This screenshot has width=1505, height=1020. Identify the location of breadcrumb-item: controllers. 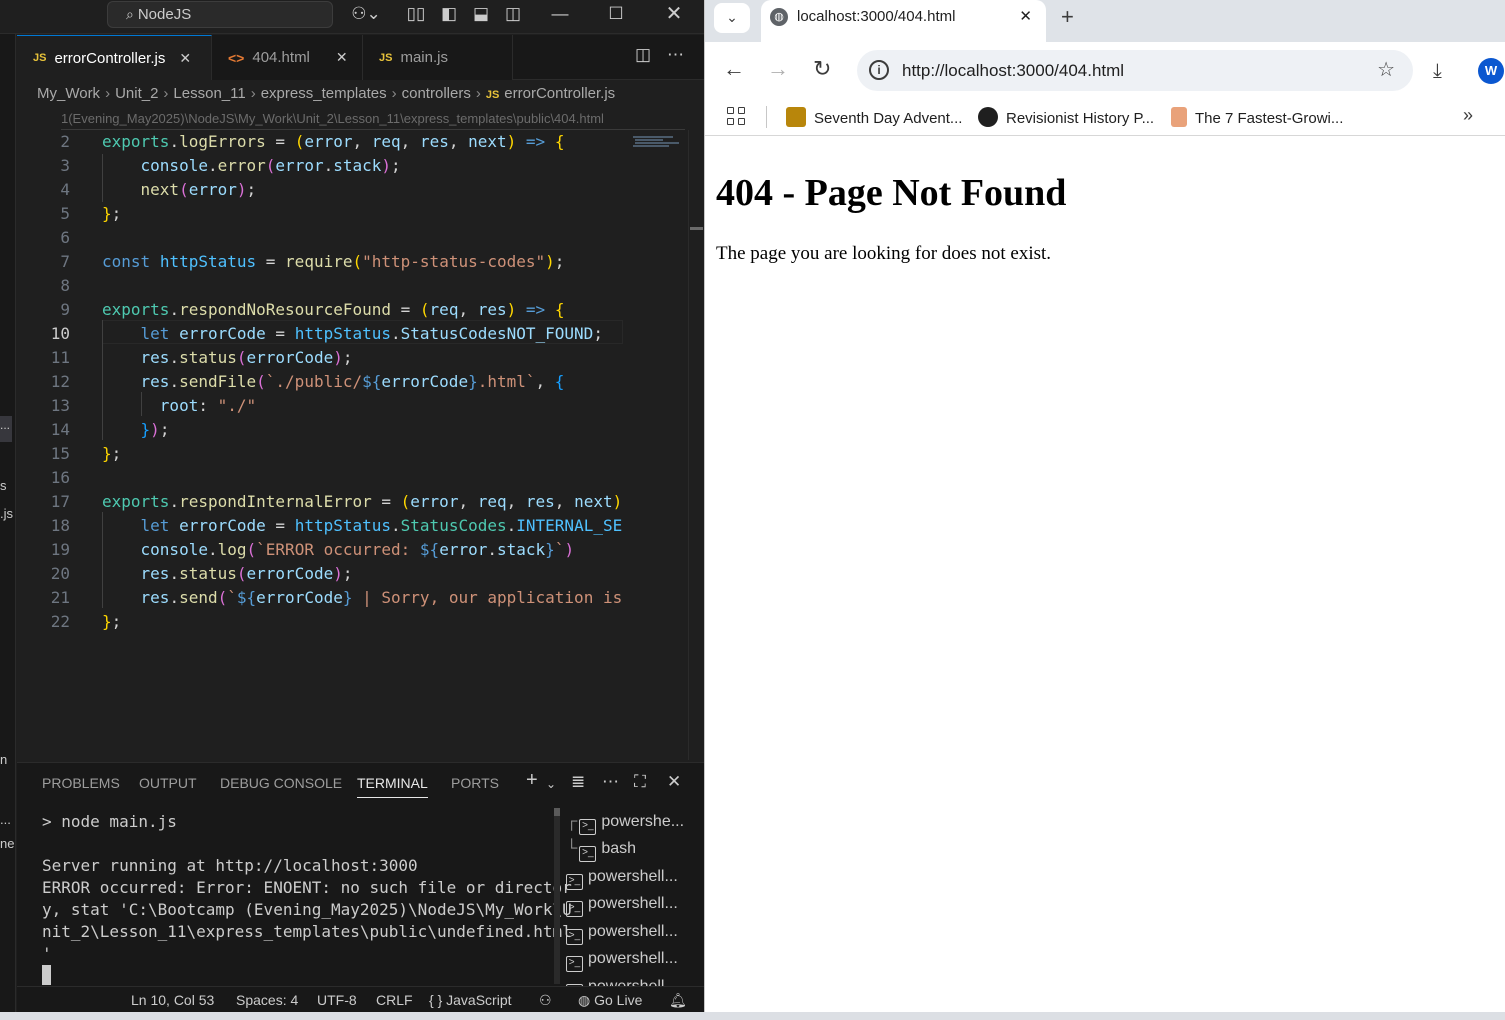
(436, 93).